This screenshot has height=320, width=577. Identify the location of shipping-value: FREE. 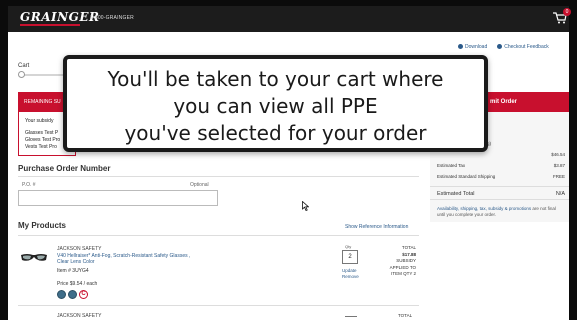
(558, 176).